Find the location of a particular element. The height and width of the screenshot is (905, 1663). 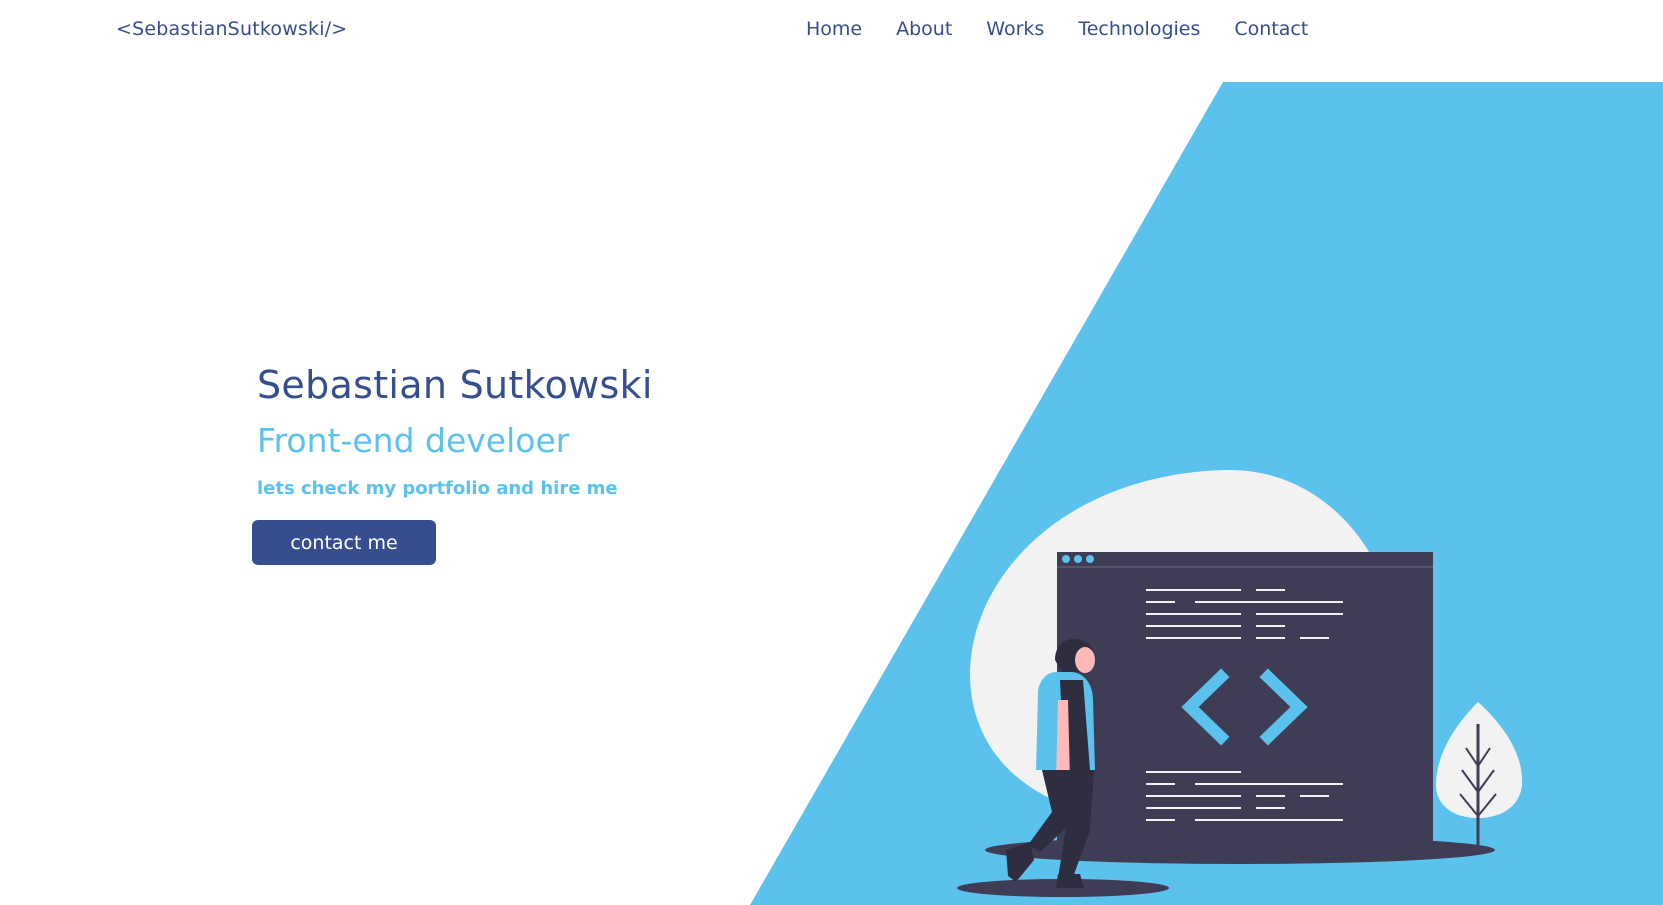

contact-me-button: contact me is located at coordinates (344, 542).